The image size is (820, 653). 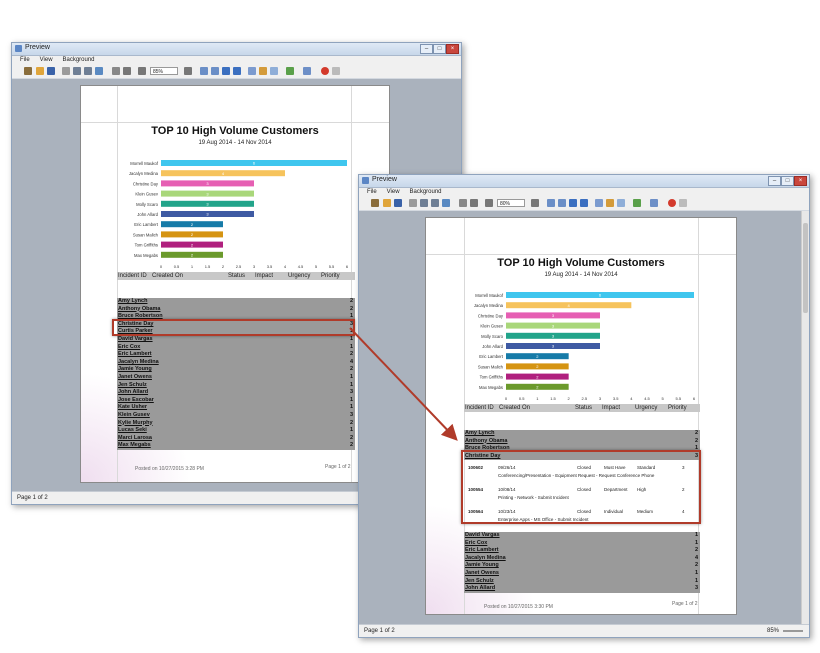 I want to click on customer-name: Jen Schulz, so click(x=479, y=582).